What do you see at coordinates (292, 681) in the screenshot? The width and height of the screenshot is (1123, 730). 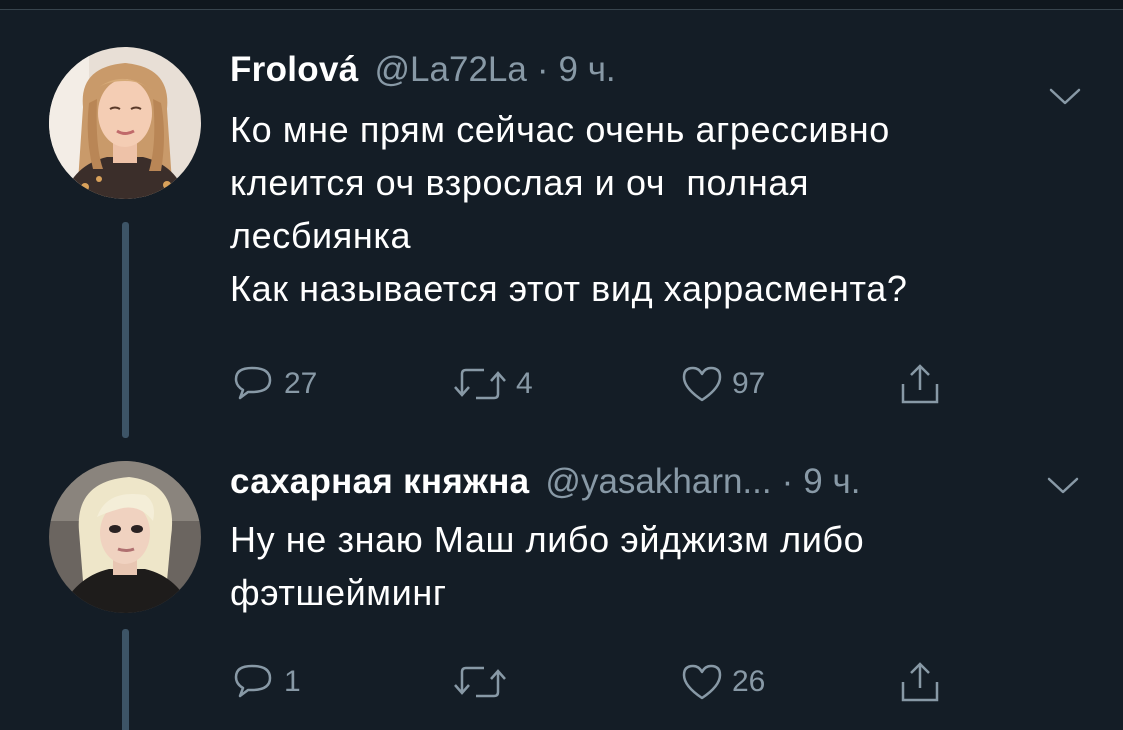 I see `reply-count: 1` at bounding box center [292, 681].